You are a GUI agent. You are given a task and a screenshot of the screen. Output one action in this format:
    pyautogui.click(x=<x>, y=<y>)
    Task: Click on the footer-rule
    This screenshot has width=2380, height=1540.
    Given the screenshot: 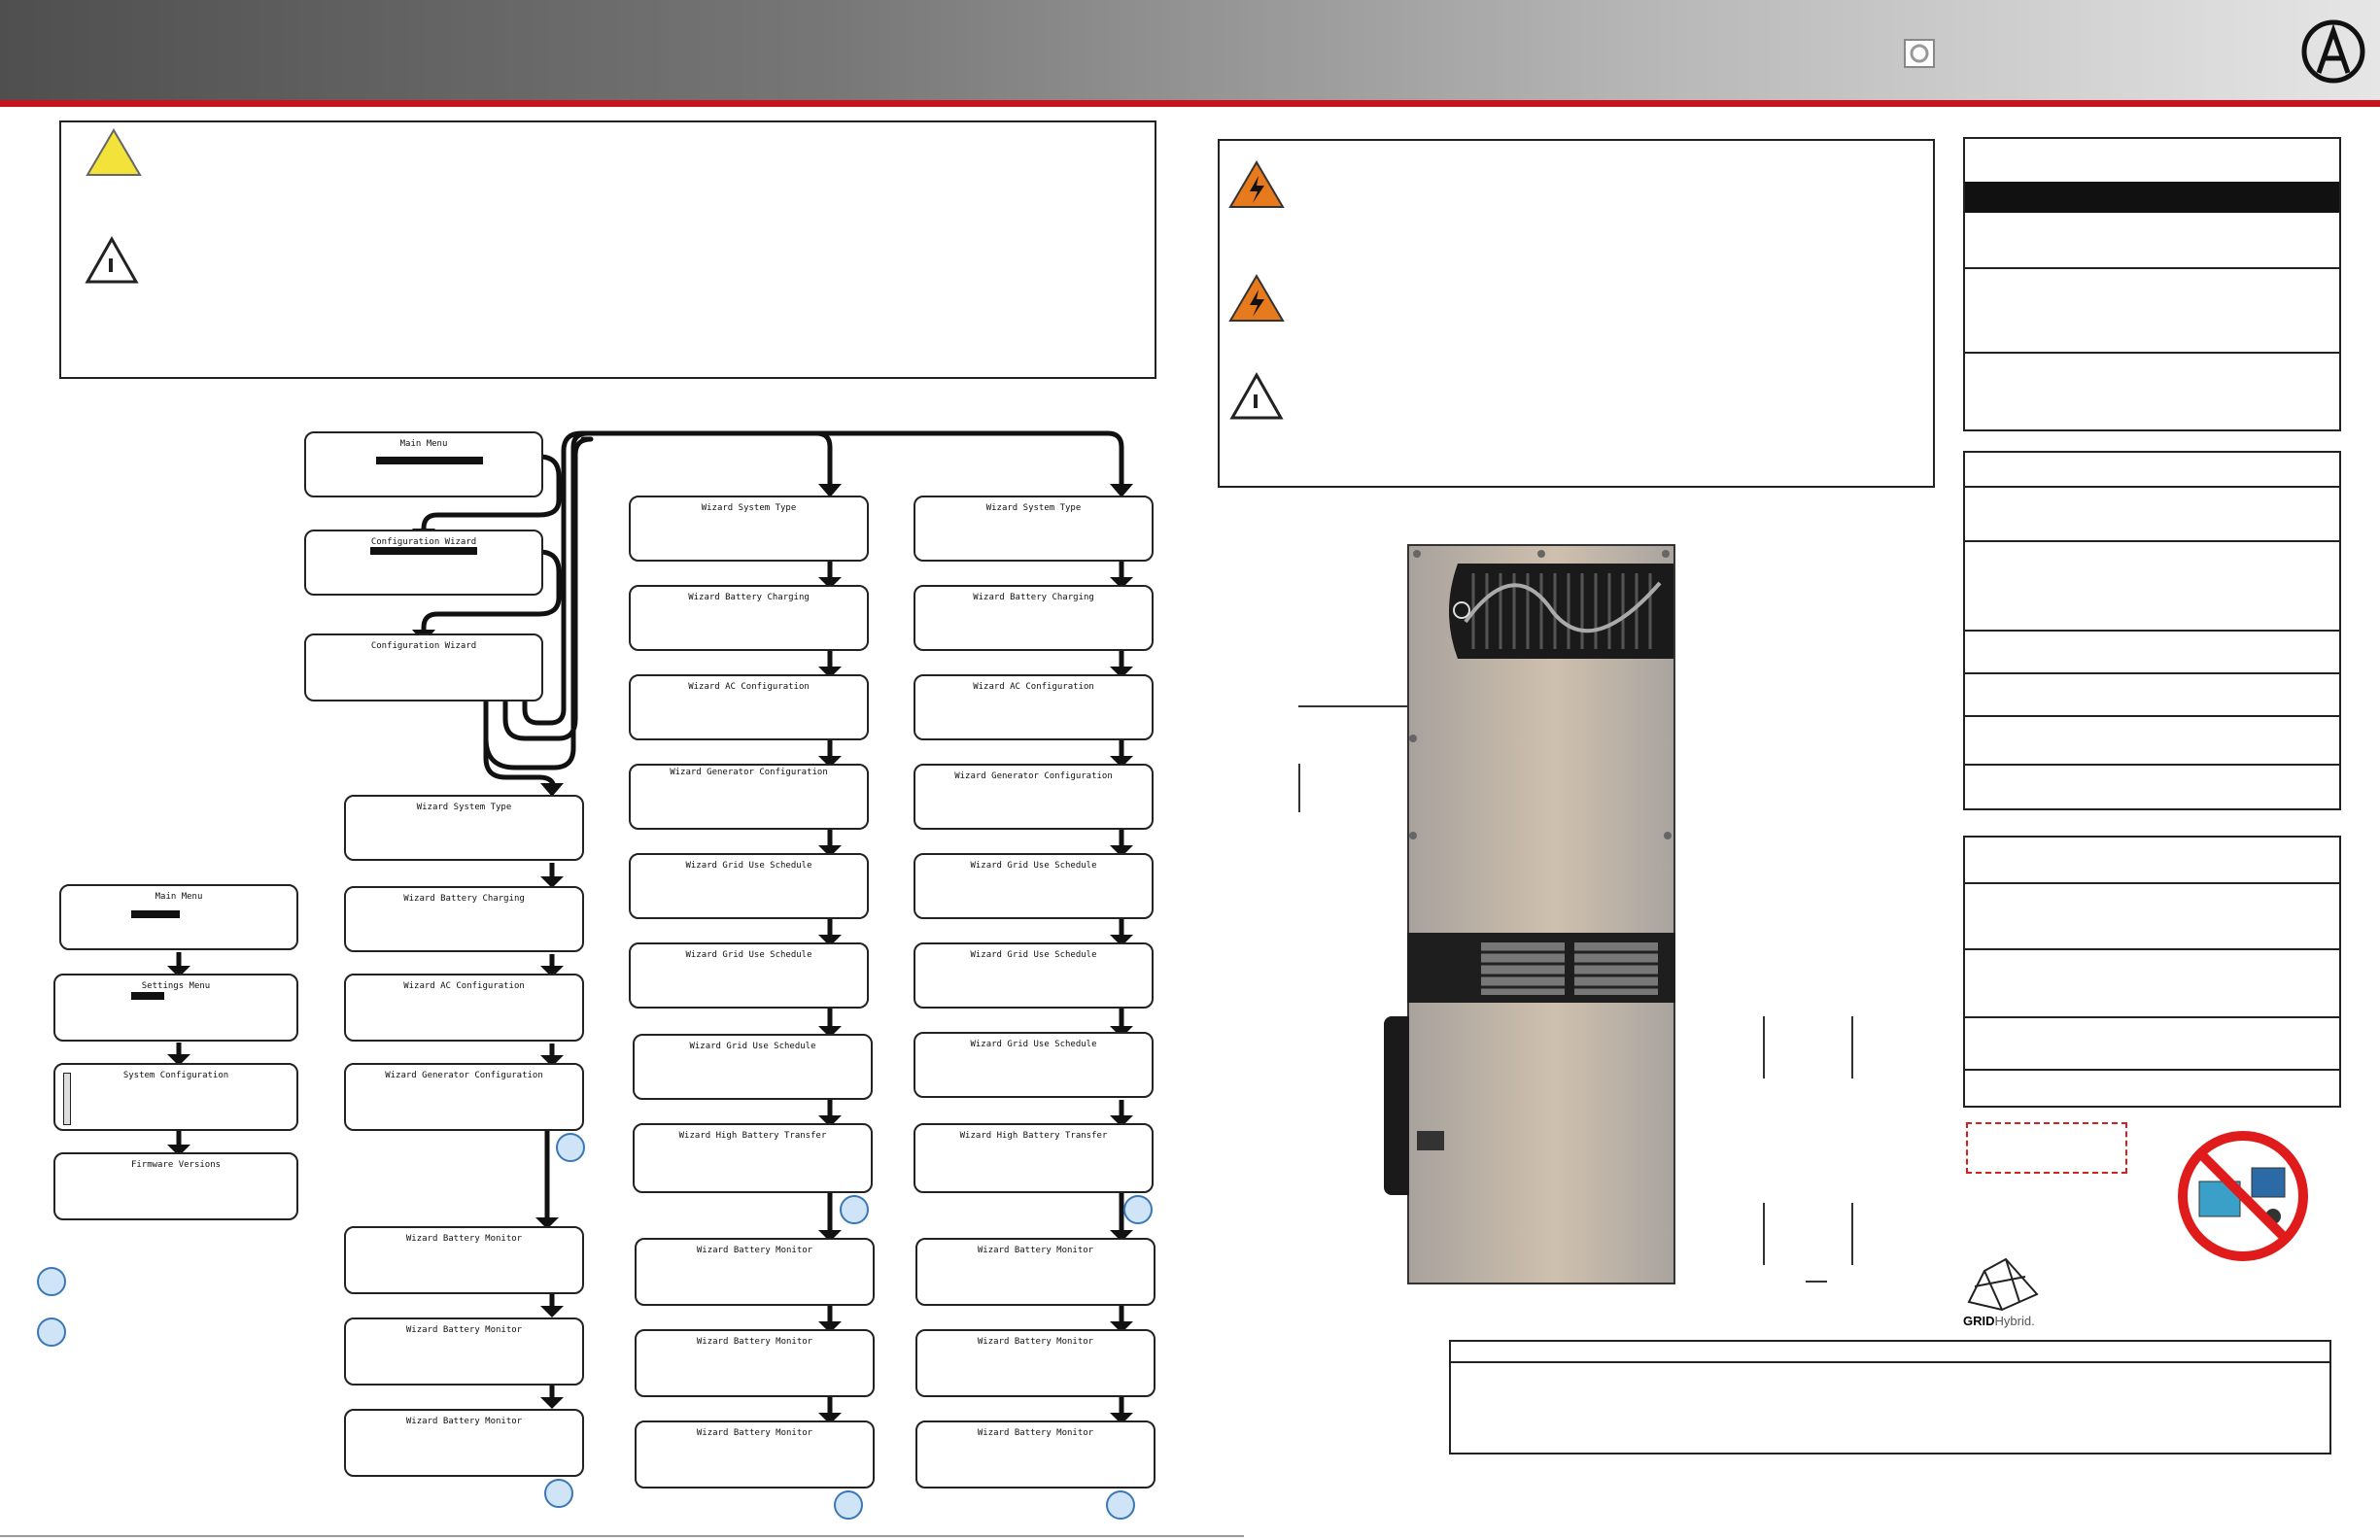 What is the action you would take?
    pyautogui.click(x=622, y=1536)
    